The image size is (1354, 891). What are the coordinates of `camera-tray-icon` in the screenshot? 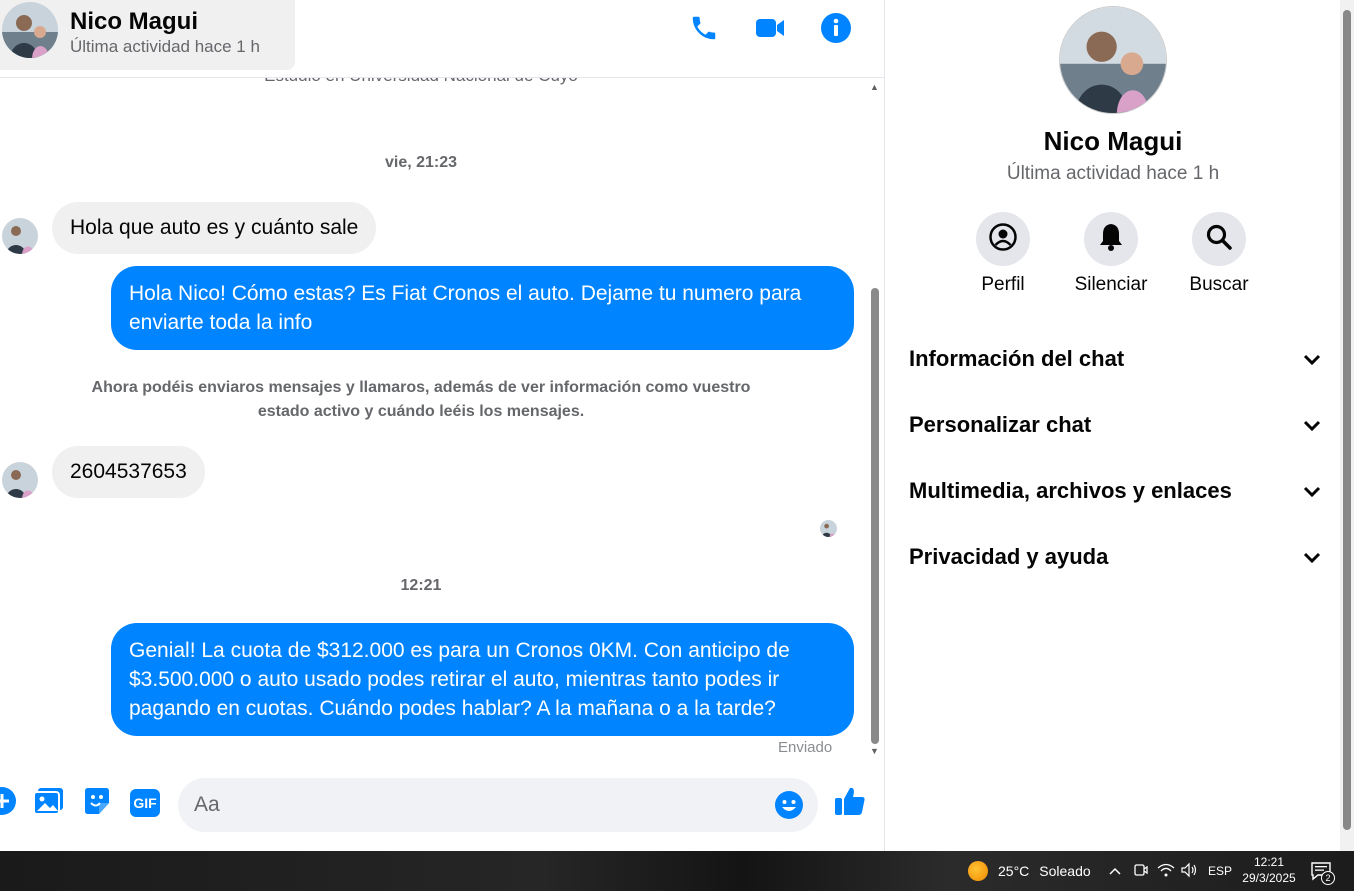 It's located at (1141, 871).